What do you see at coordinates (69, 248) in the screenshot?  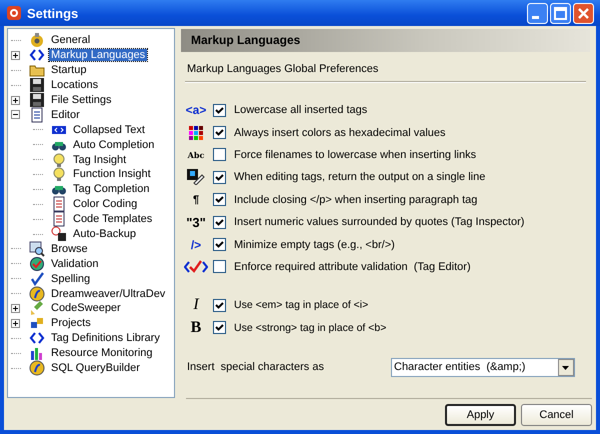 I see `tree-item: Browse` at bounding box center [69, 248].